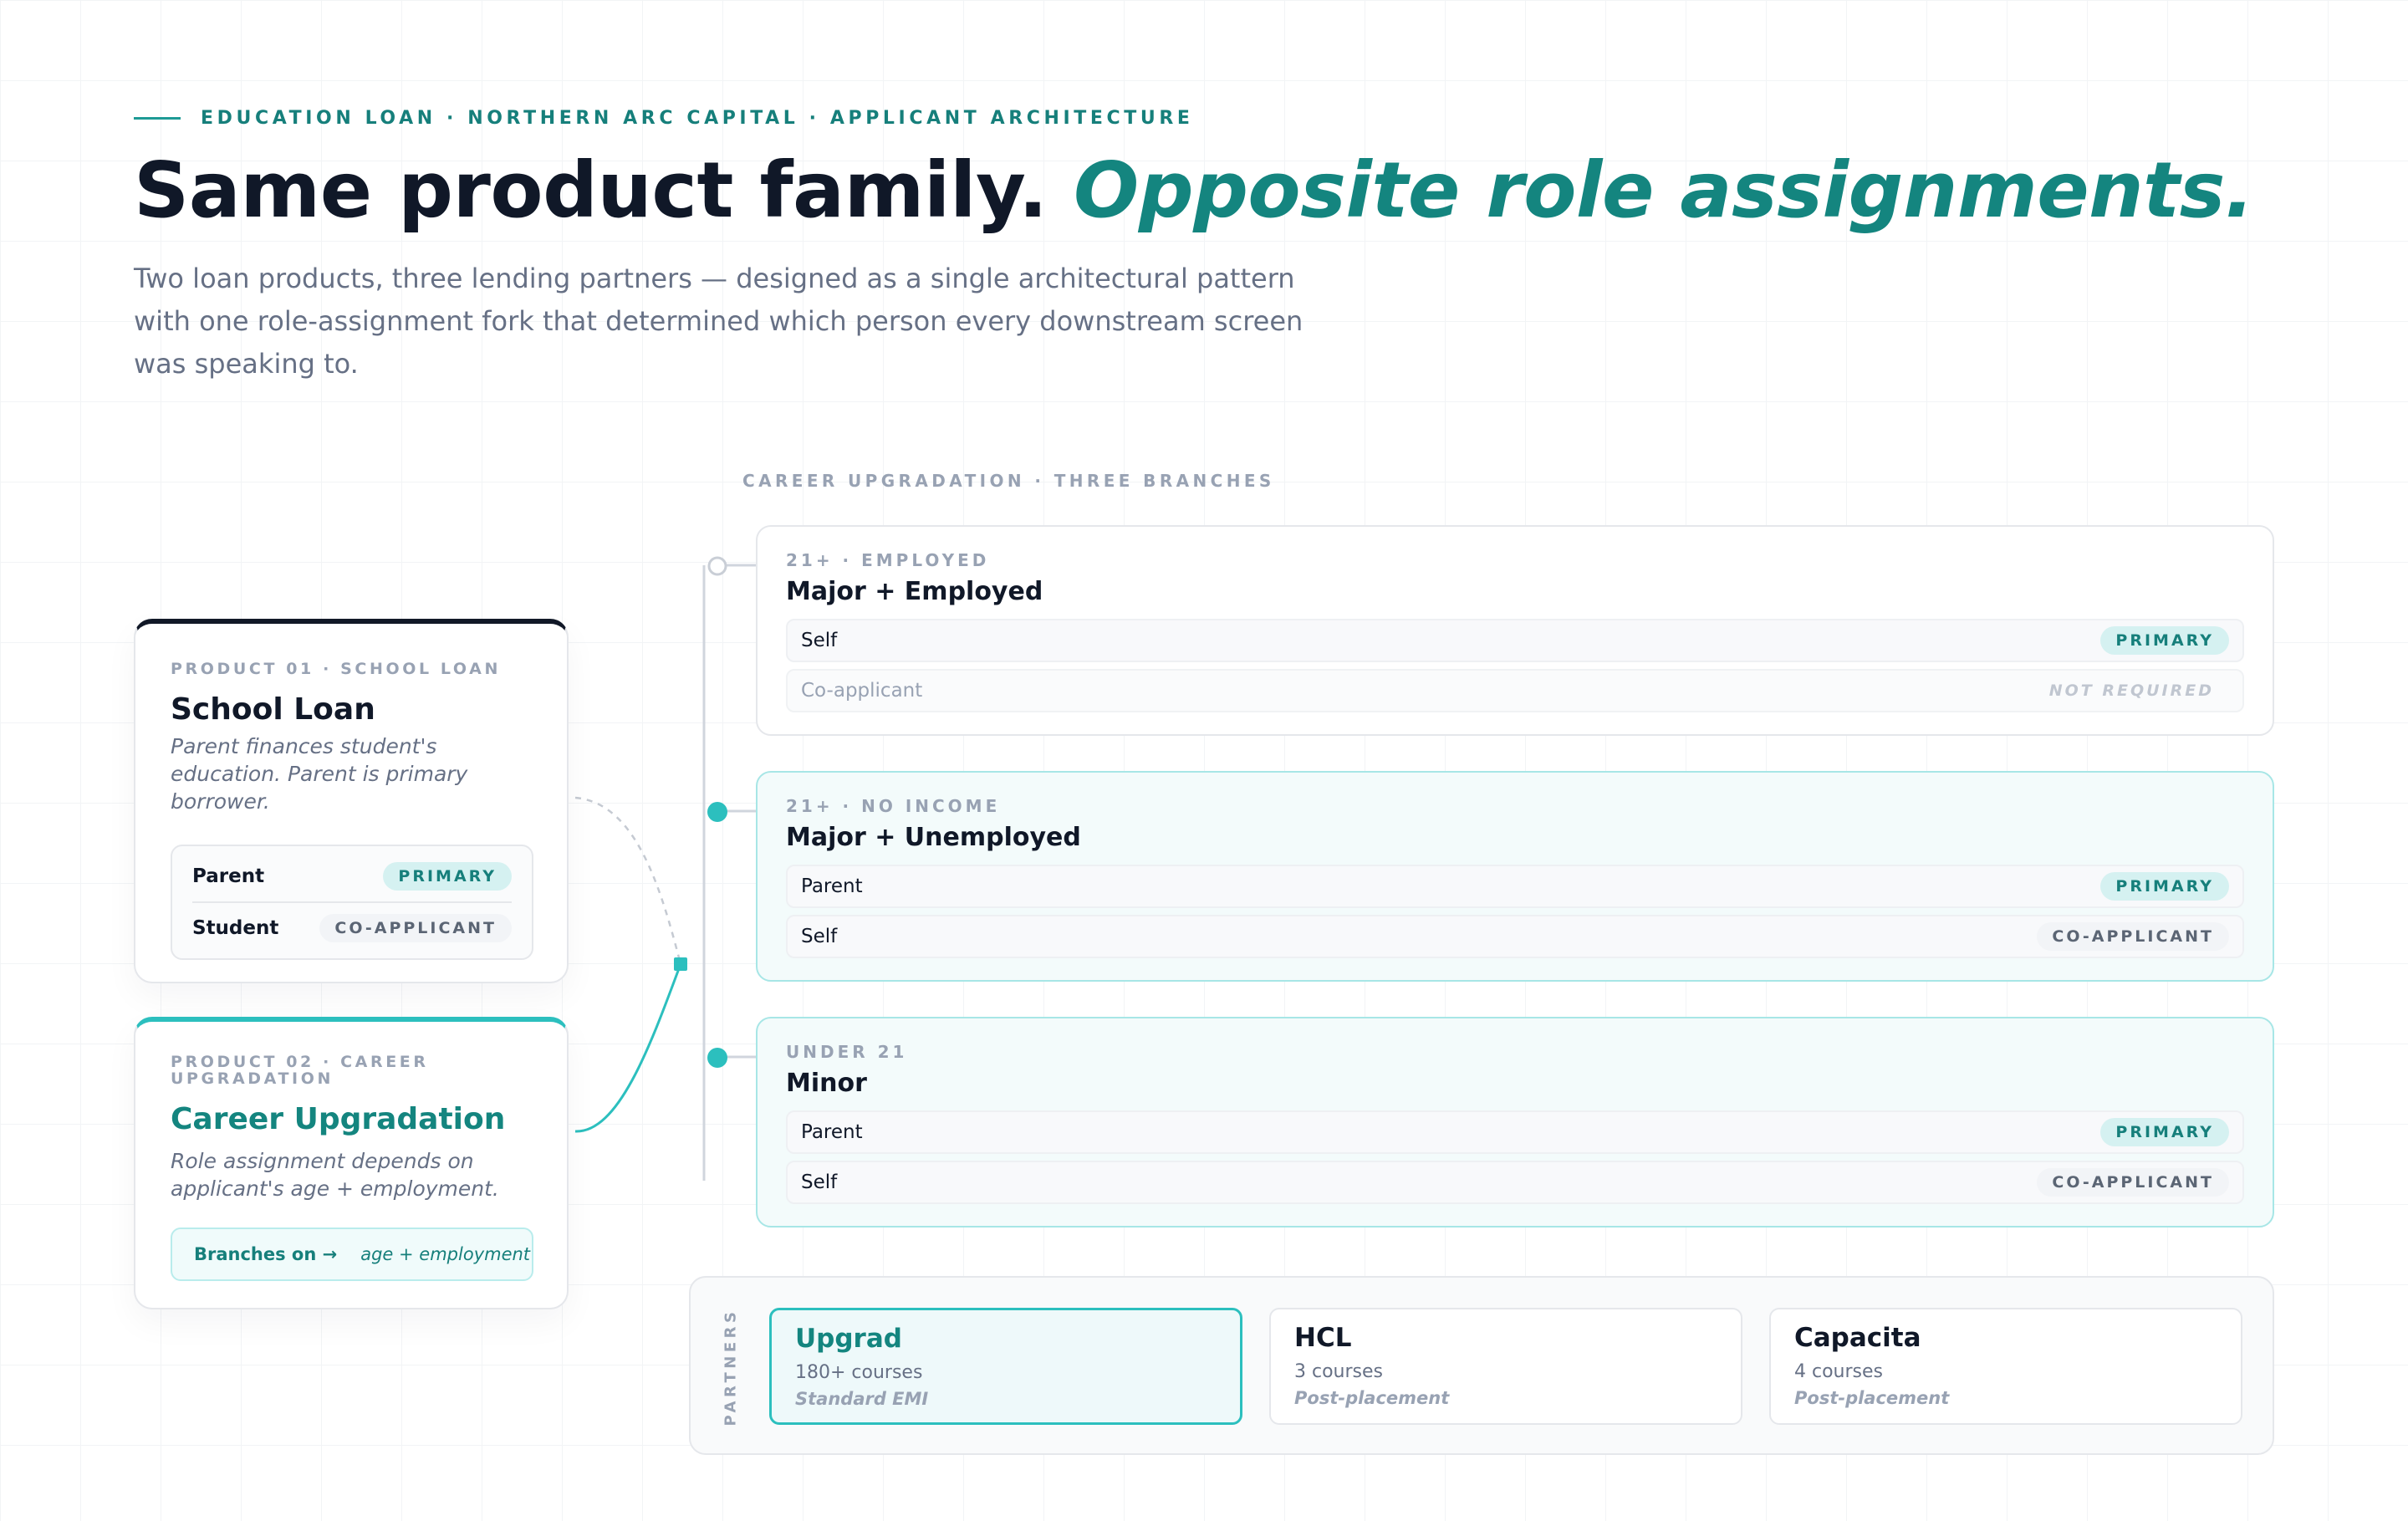 The image size is (2408, 1521). I want to click on product-title: School Loan, so click(273, 709).